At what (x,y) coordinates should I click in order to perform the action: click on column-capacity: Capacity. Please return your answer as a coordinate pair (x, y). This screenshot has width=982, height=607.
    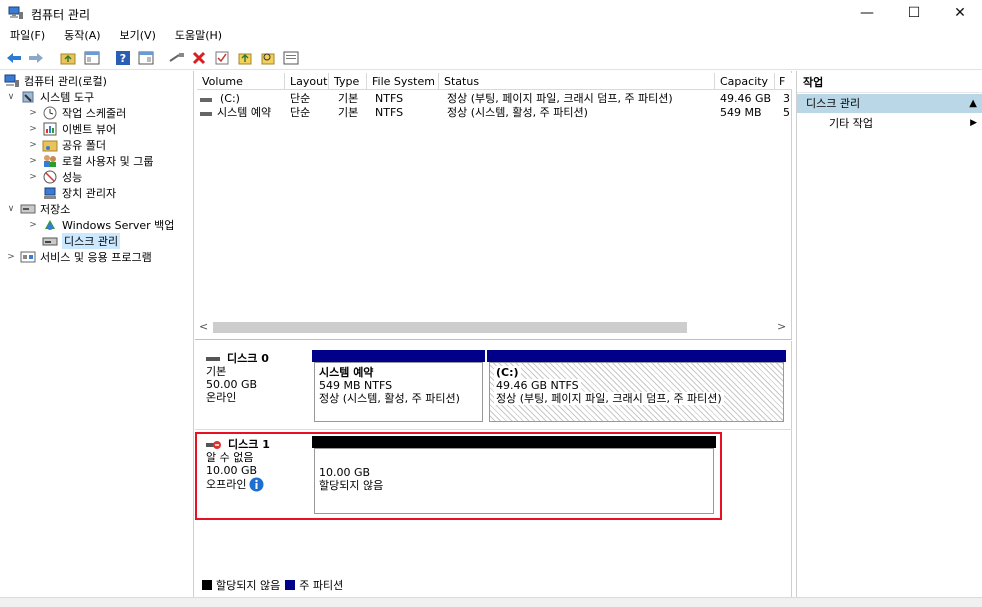
    Looking at the image, I should click on (745, 81).